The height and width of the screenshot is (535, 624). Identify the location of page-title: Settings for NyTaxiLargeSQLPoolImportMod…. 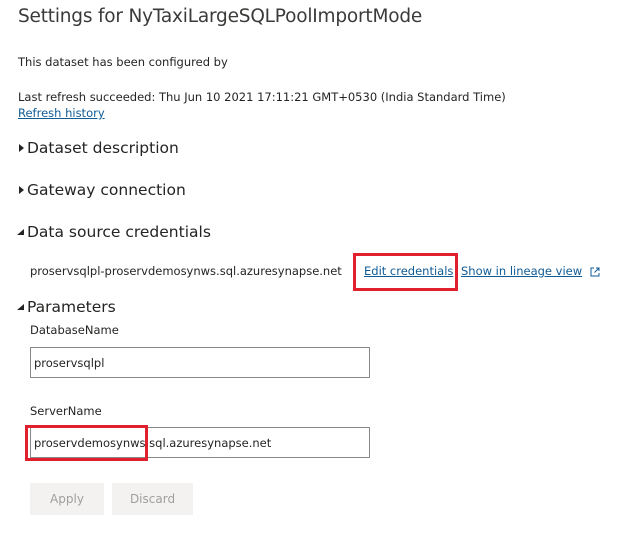
(220, 16).